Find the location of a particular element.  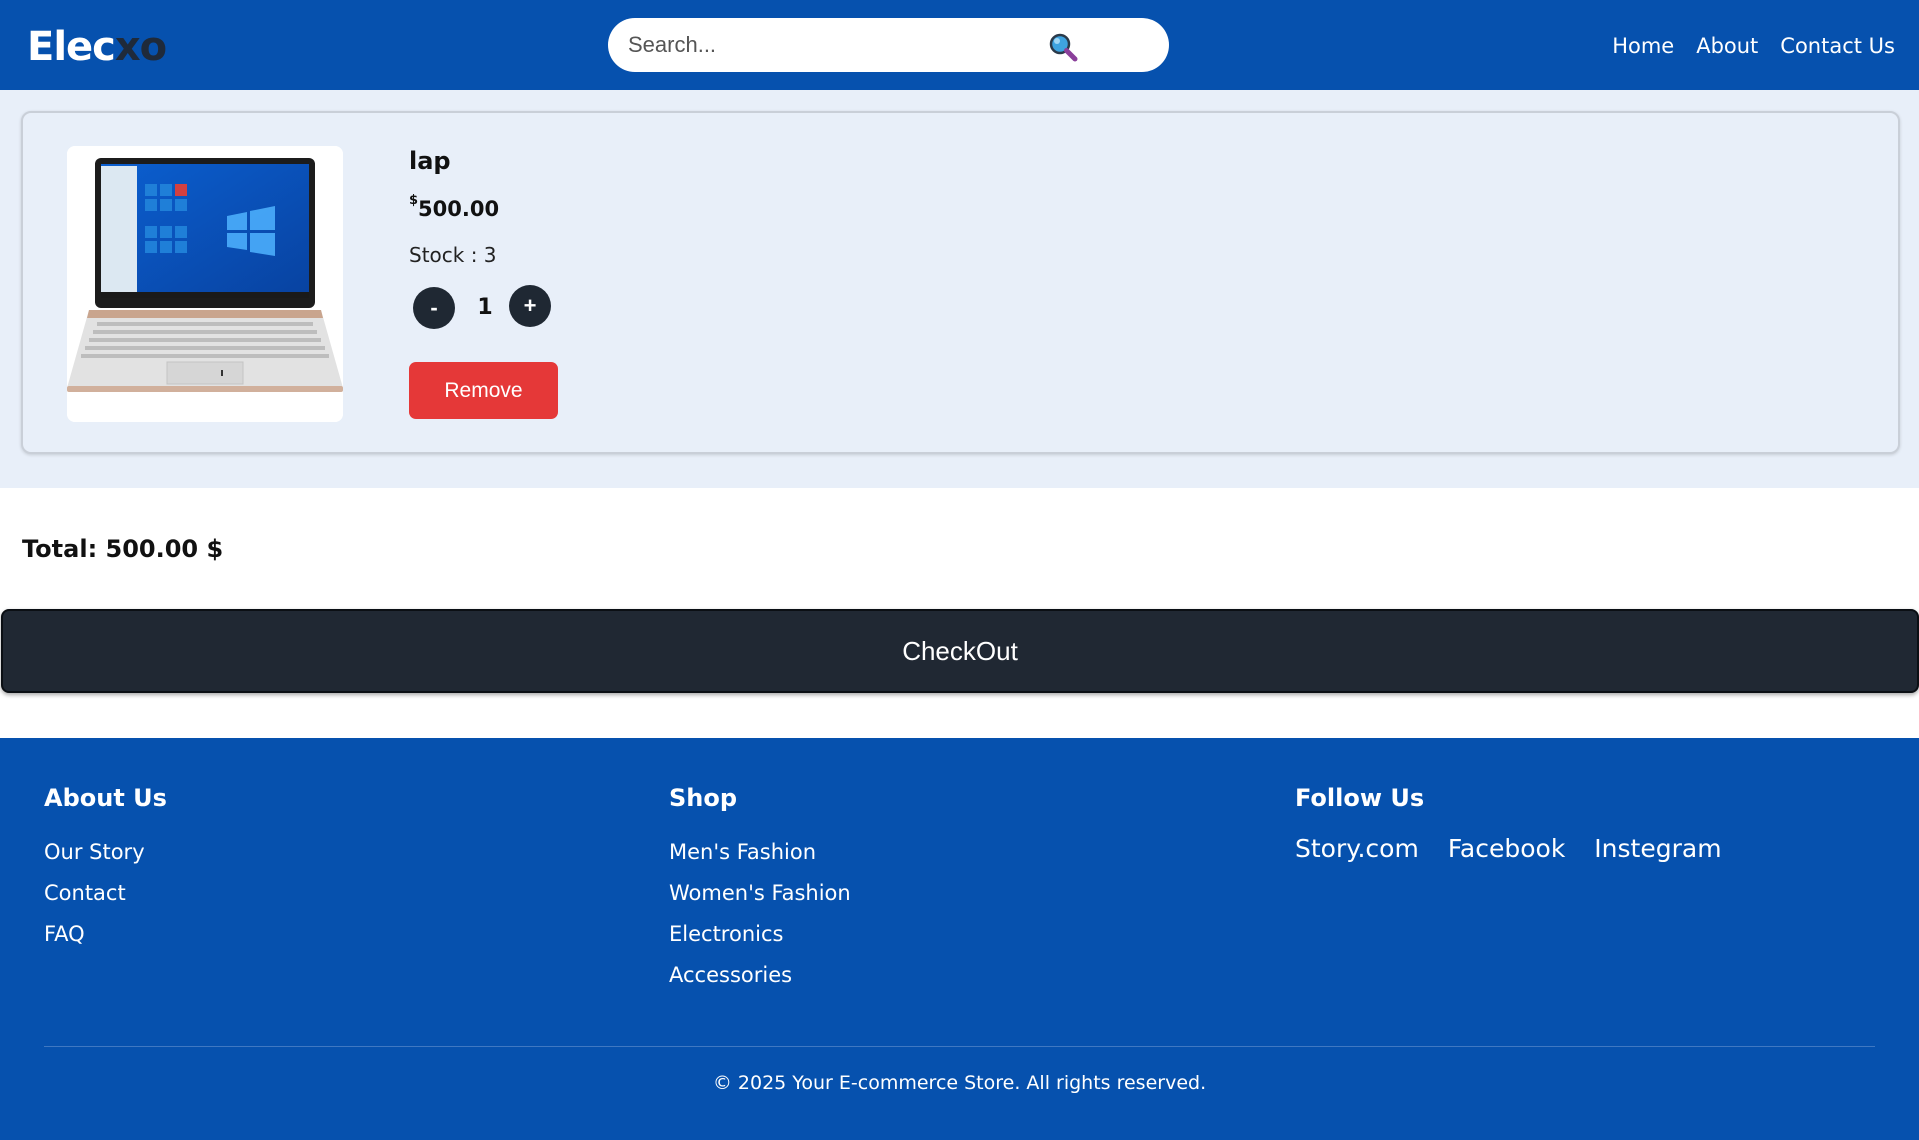

nav-contact-link: Contact Us is located at coordinates (1837, 46).